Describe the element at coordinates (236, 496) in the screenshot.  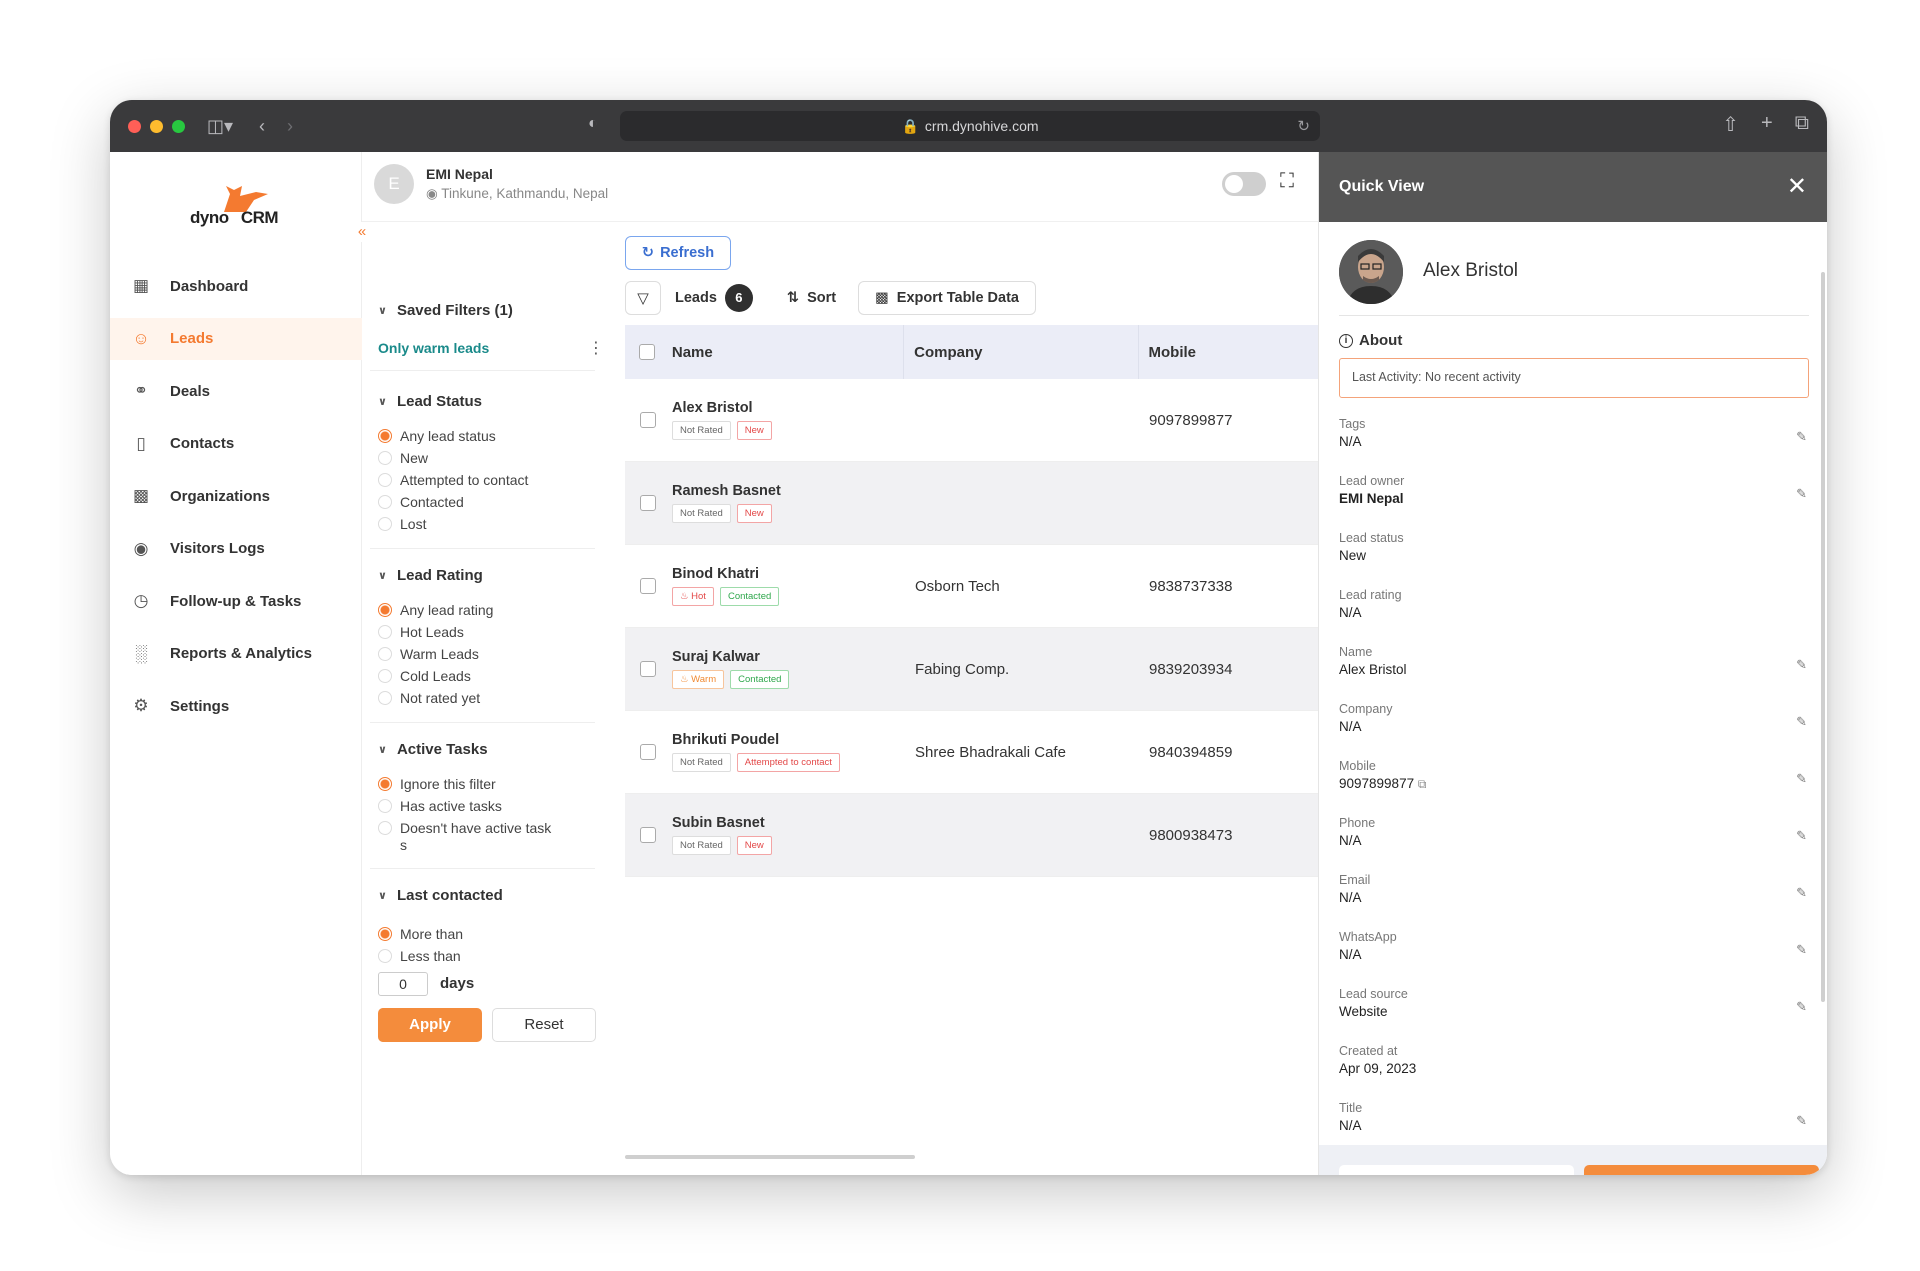
I see `sidebar-item-organizations: ▩ Organizations` at that location.